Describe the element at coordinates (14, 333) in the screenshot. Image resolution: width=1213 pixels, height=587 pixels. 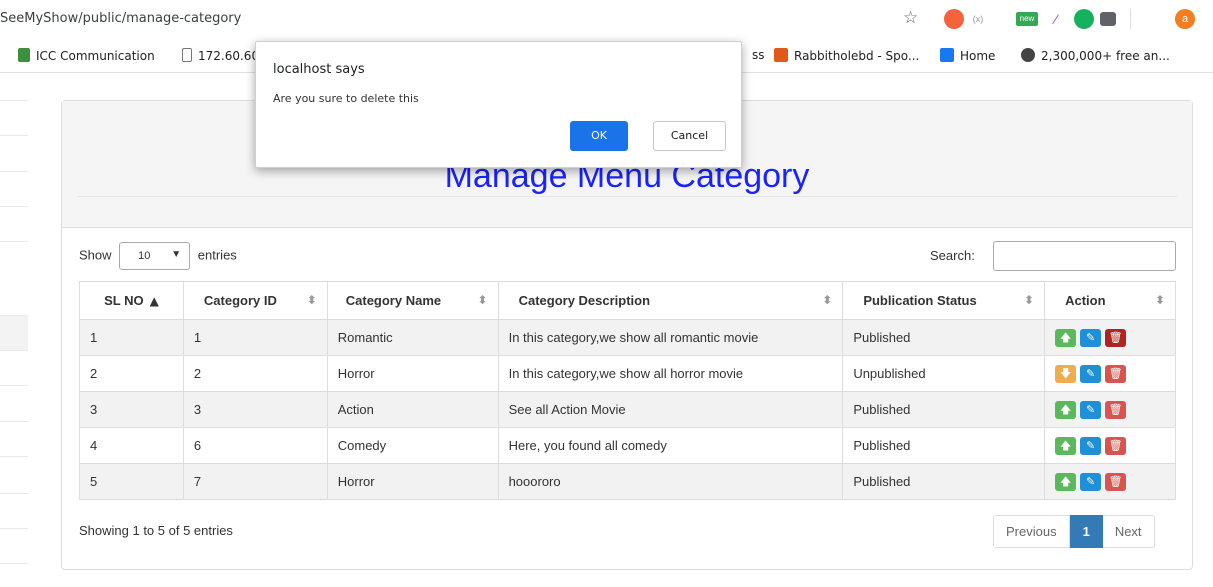
I see `sidebar-highlight` at that location.